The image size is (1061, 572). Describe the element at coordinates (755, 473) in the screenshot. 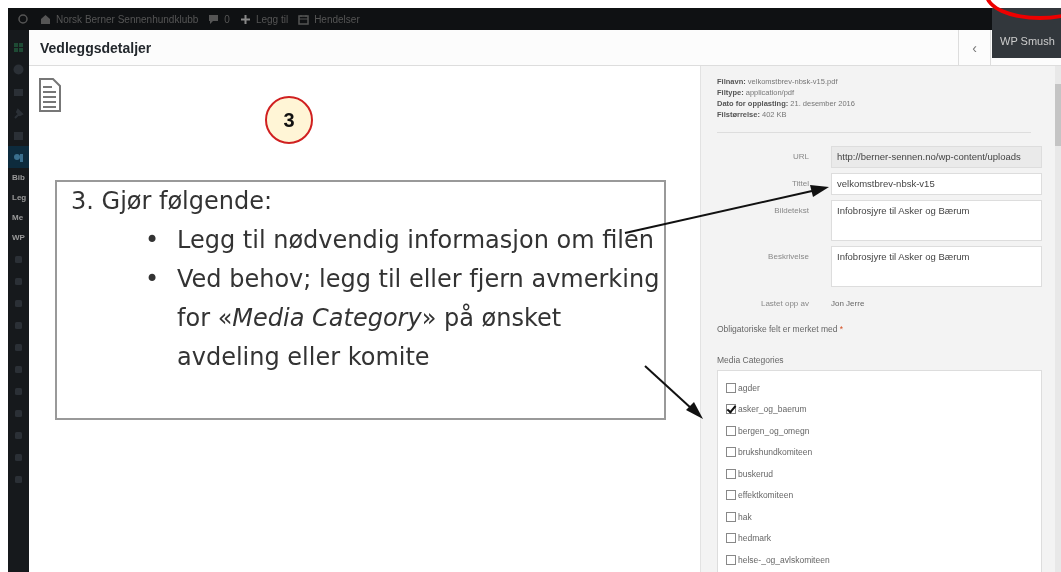

I see `category-label: buskerud` at that location.